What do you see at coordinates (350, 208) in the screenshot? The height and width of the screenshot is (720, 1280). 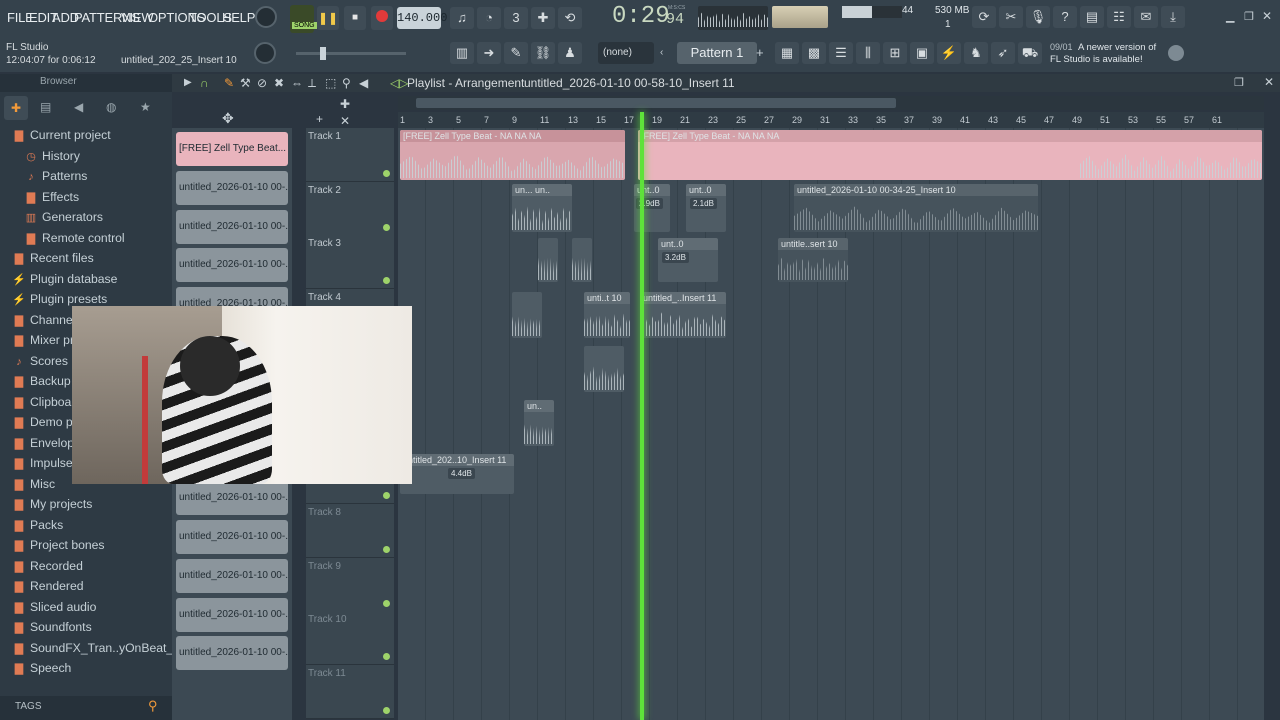 I see `track-header: Track 2` at bounding box center [350, 208].